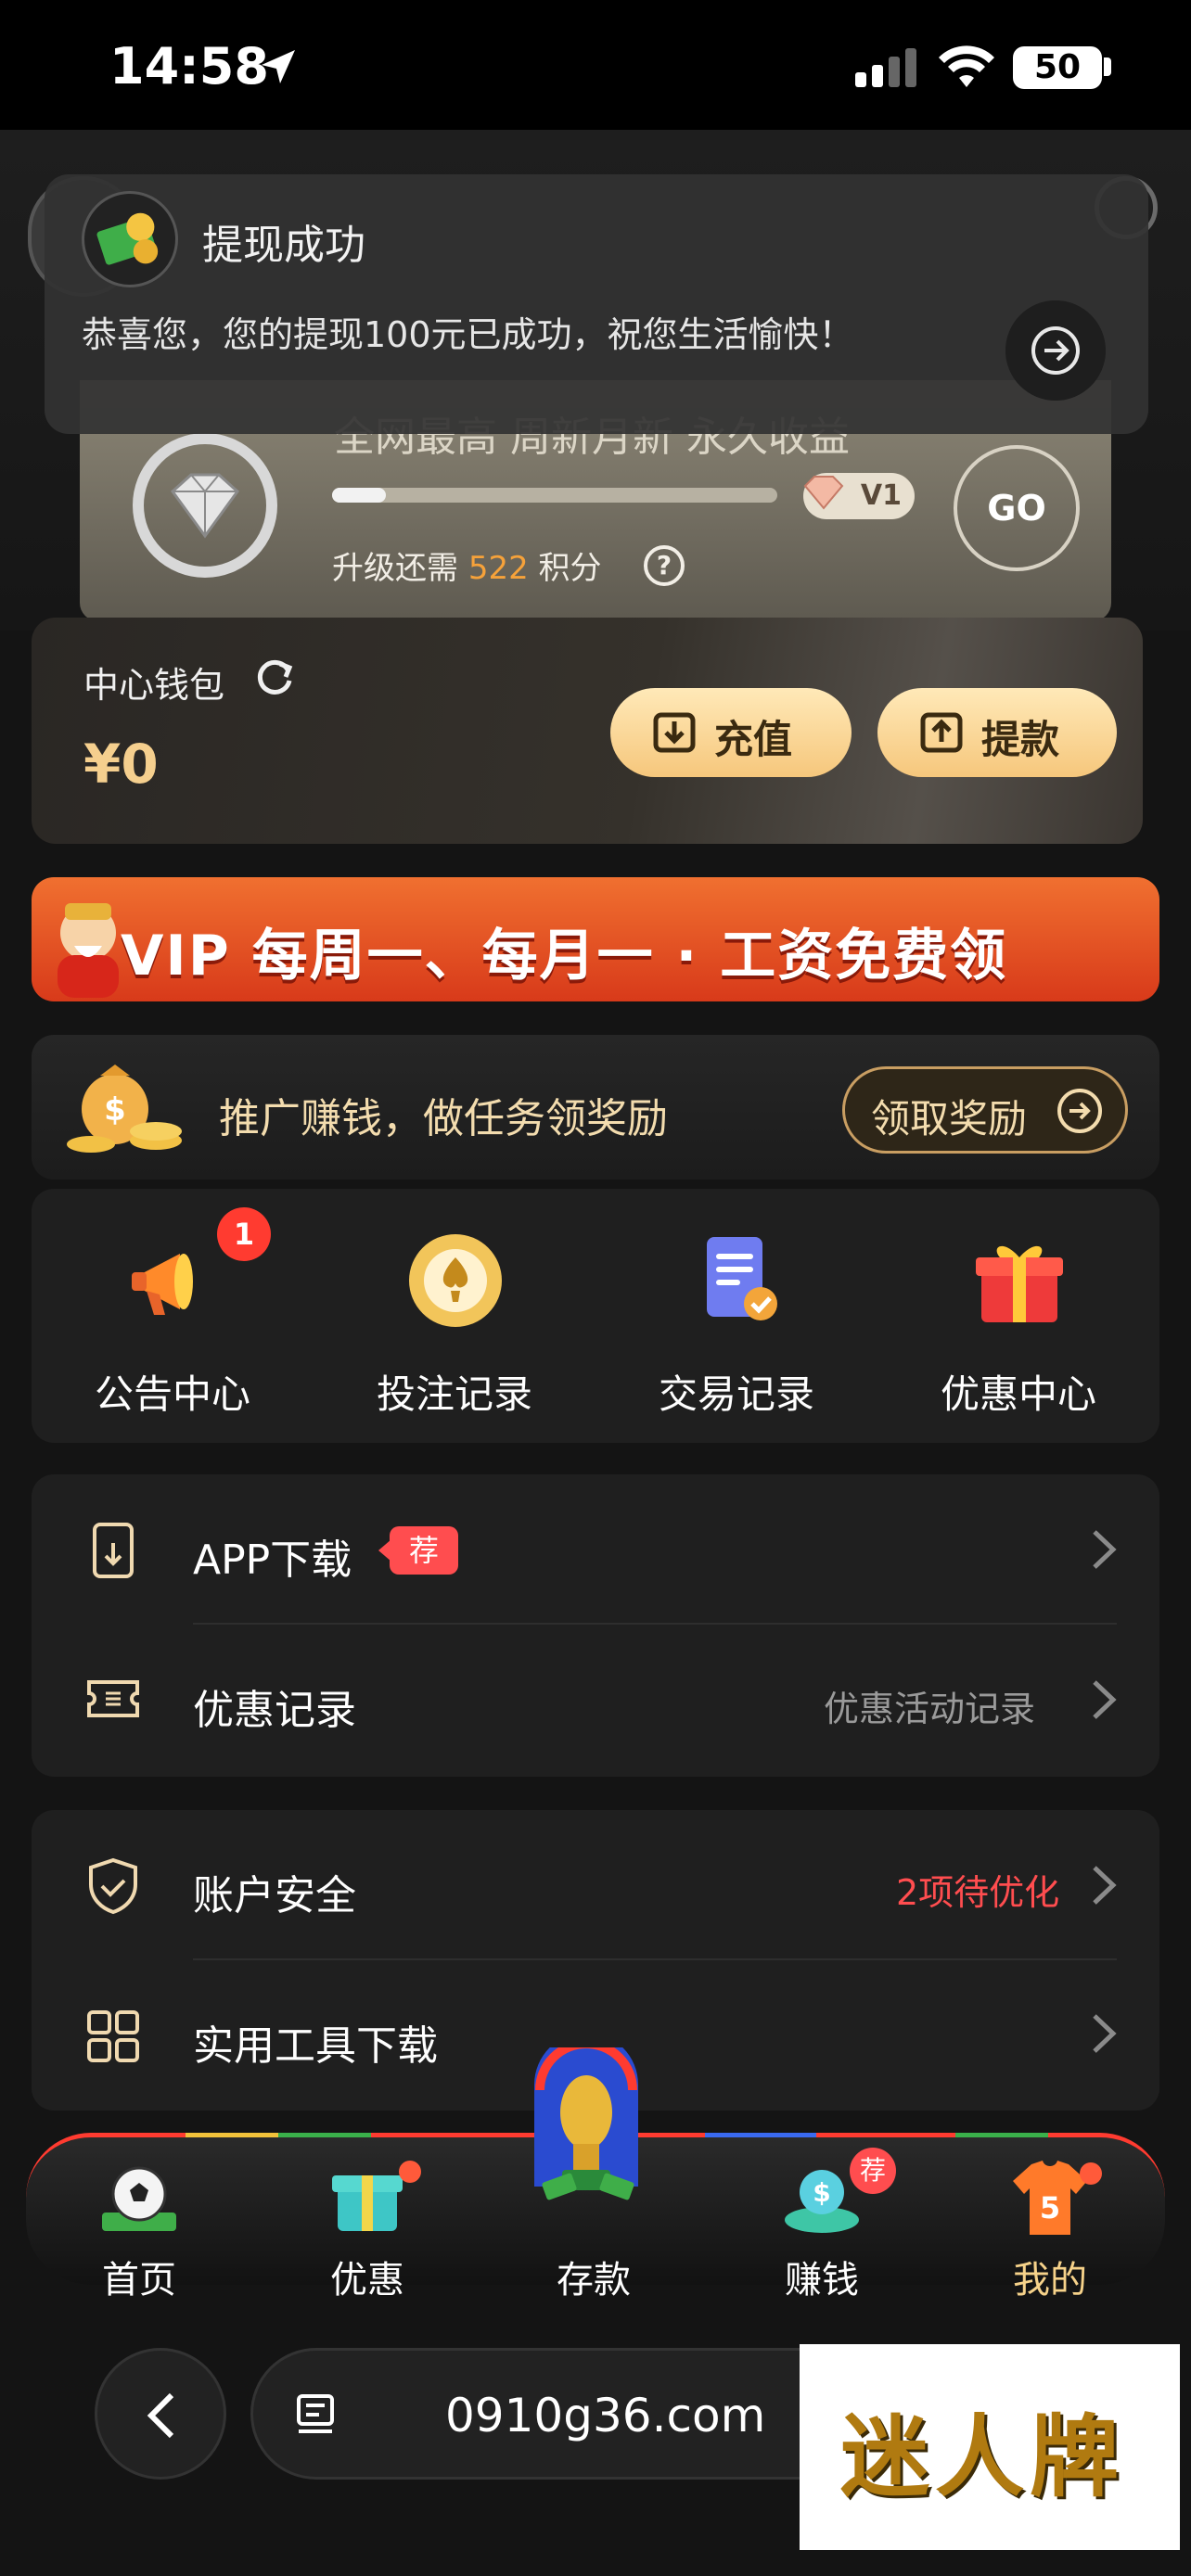  Describe the element at coordinates (664, 565) in the screenshot. I see `help-question-icon: ?` at that location.